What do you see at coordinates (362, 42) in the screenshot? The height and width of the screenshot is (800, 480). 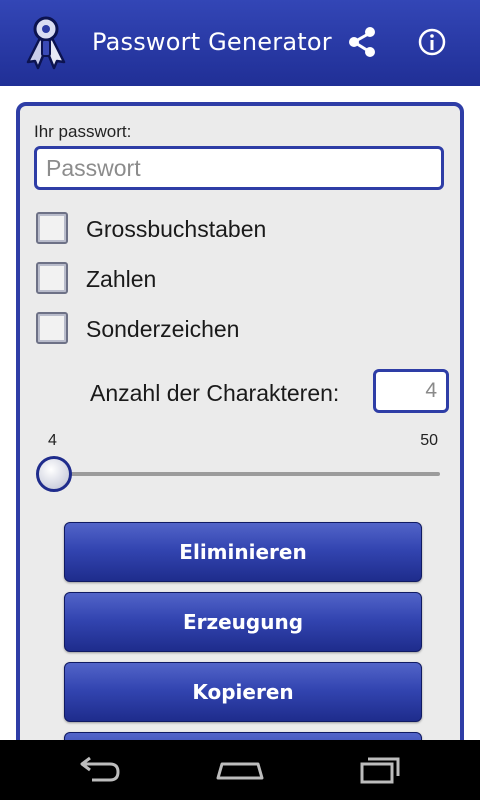 I see `share-icon` at bounding box center [362, 42].